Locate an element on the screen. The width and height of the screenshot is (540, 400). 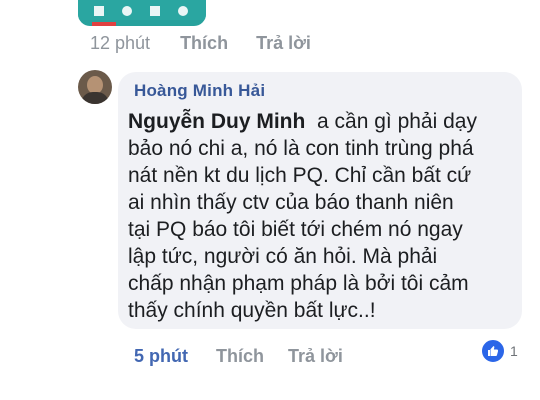
mention-link: Nguyễn Duy Minh is located at coordinates (216, 121).